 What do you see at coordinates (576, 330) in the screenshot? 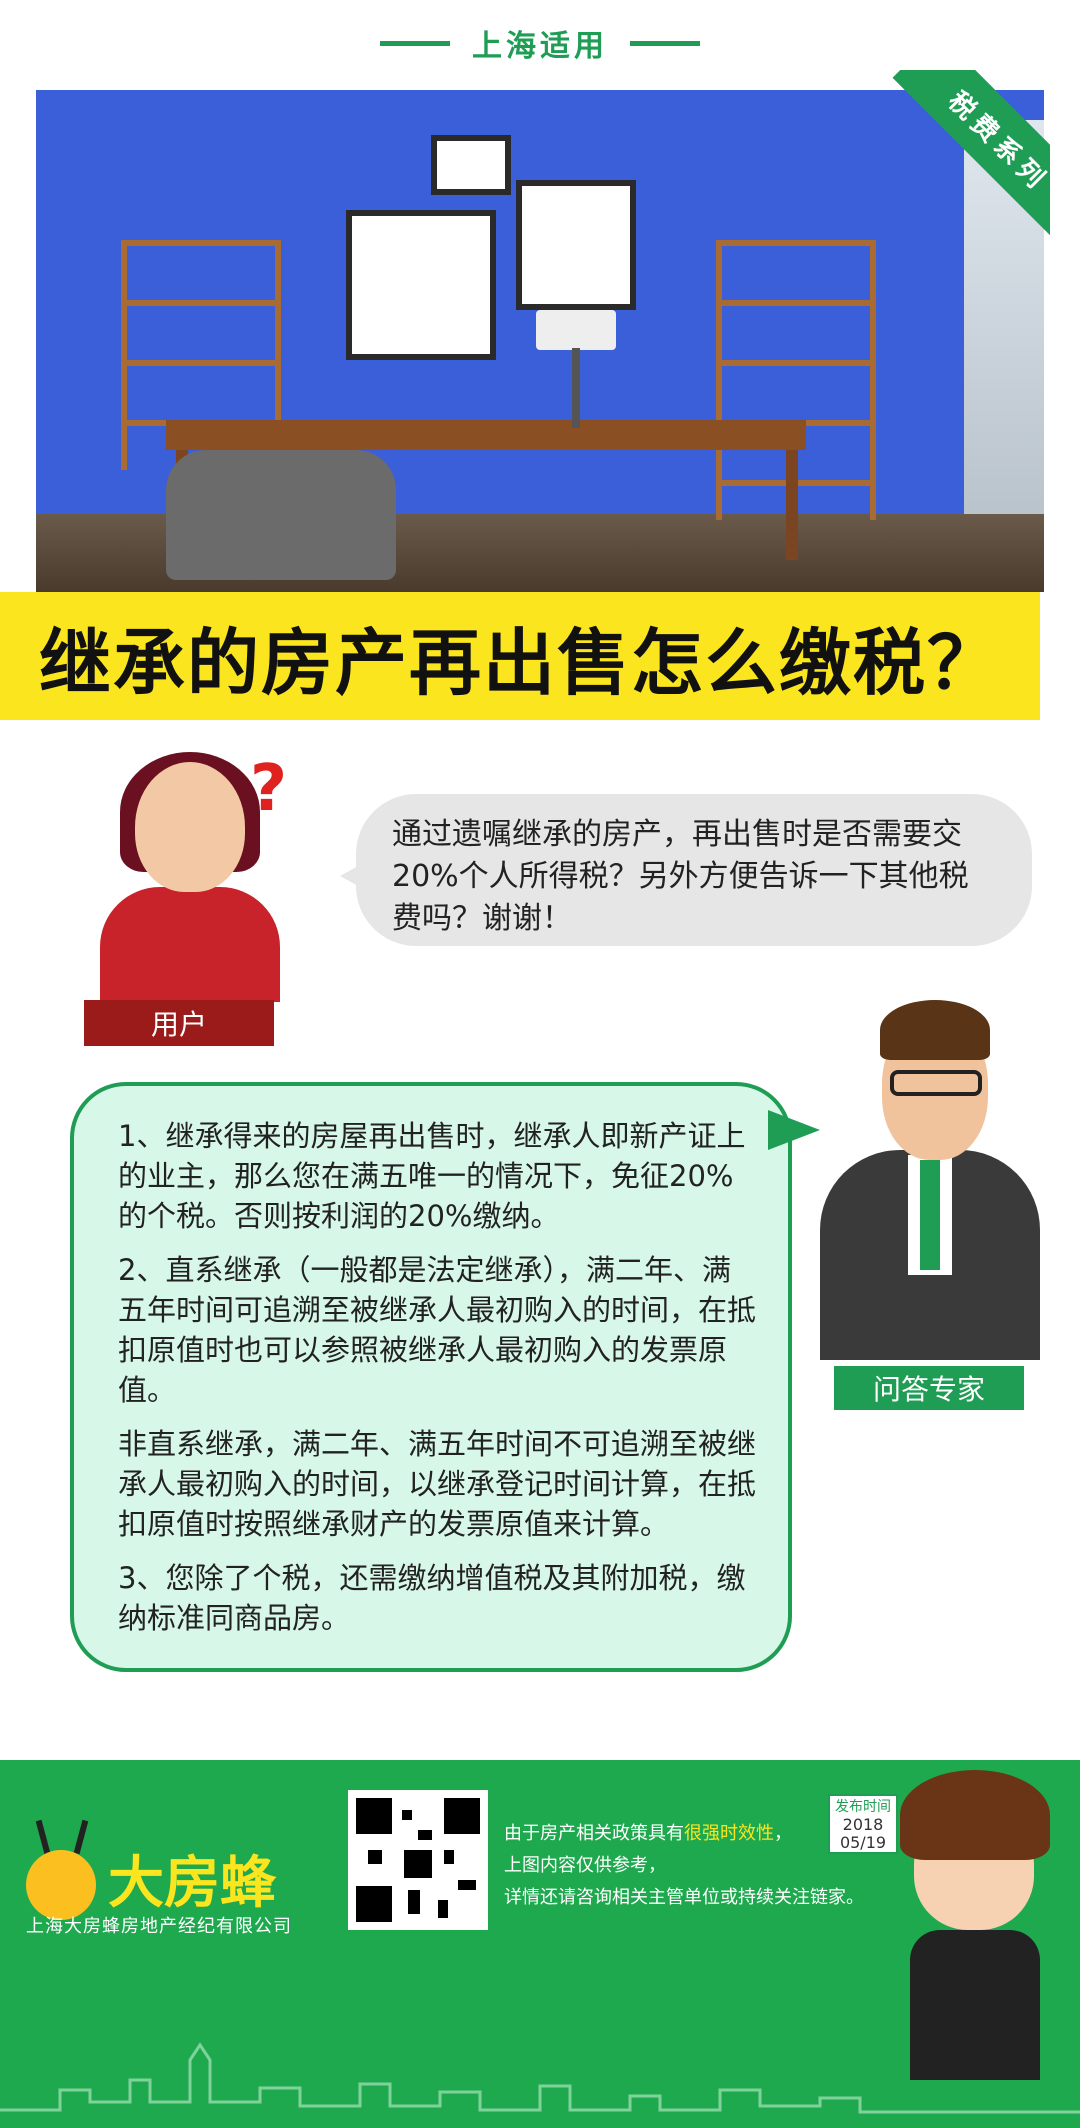
I see `lamp` at bounding box center [576, 330].